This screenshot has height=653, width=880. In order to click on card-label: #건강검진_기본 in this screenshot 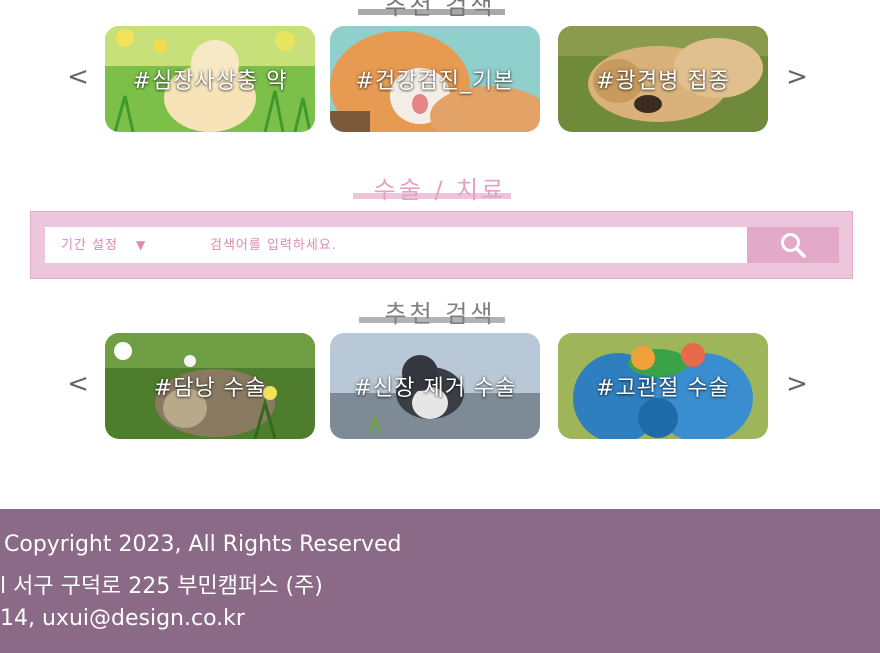, I will do `click(435, 81)`.